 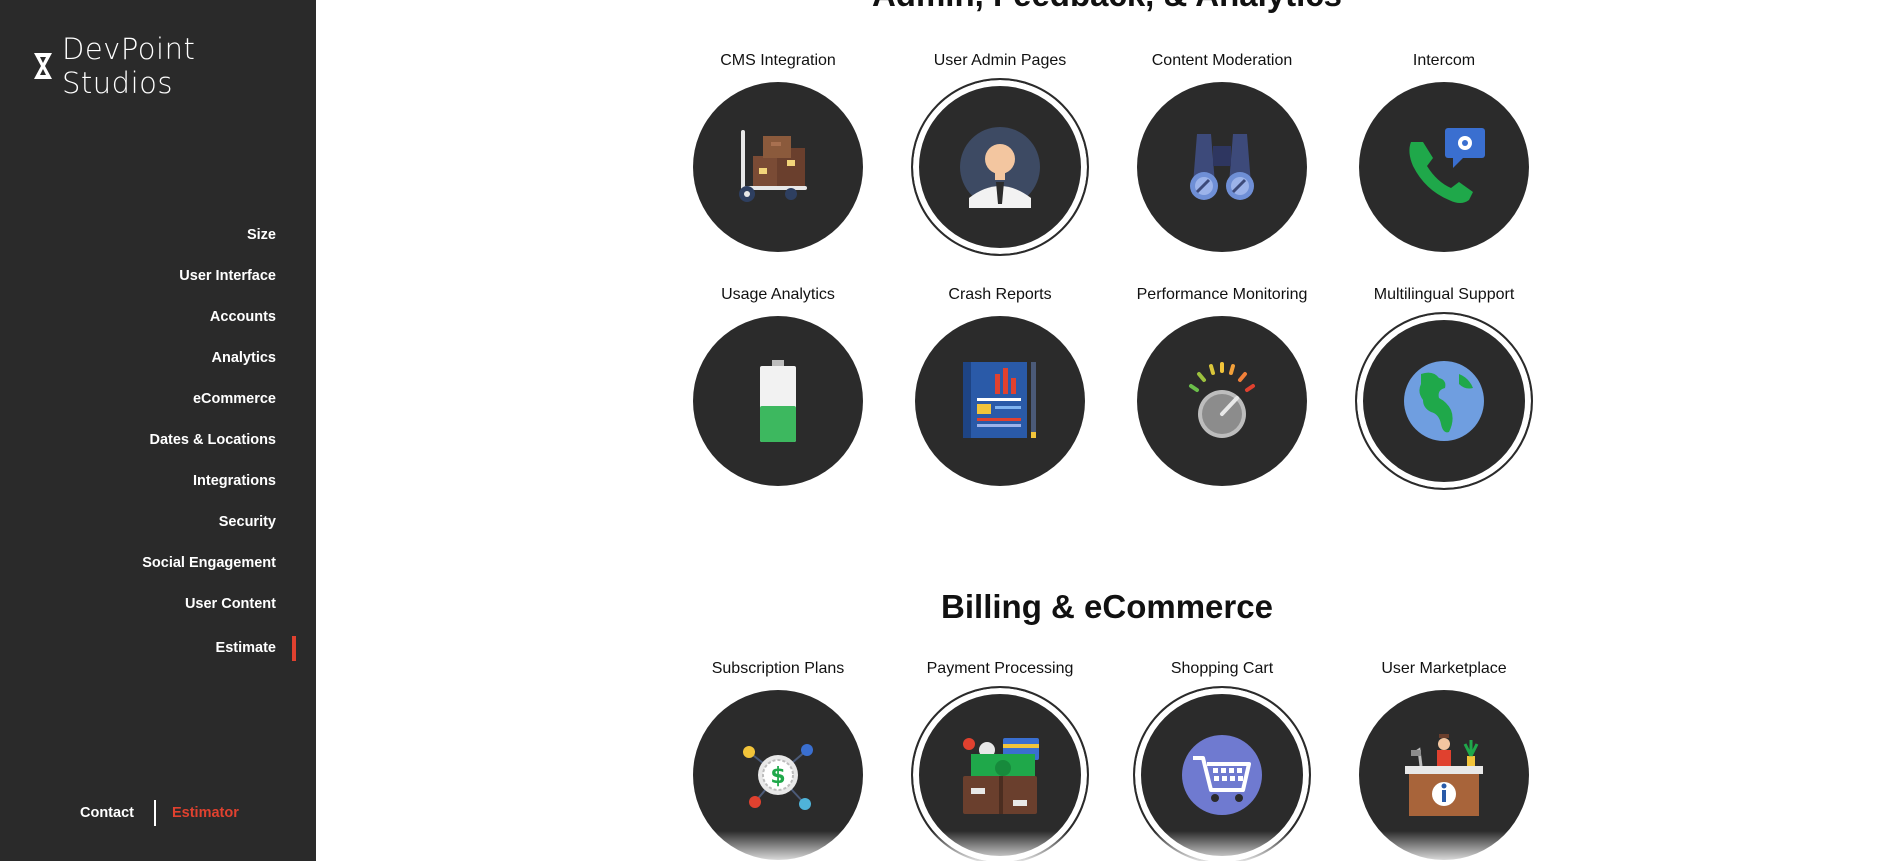 I want to click on feature-content-moderation: Content Moderation, so click(x=1222, y=151).